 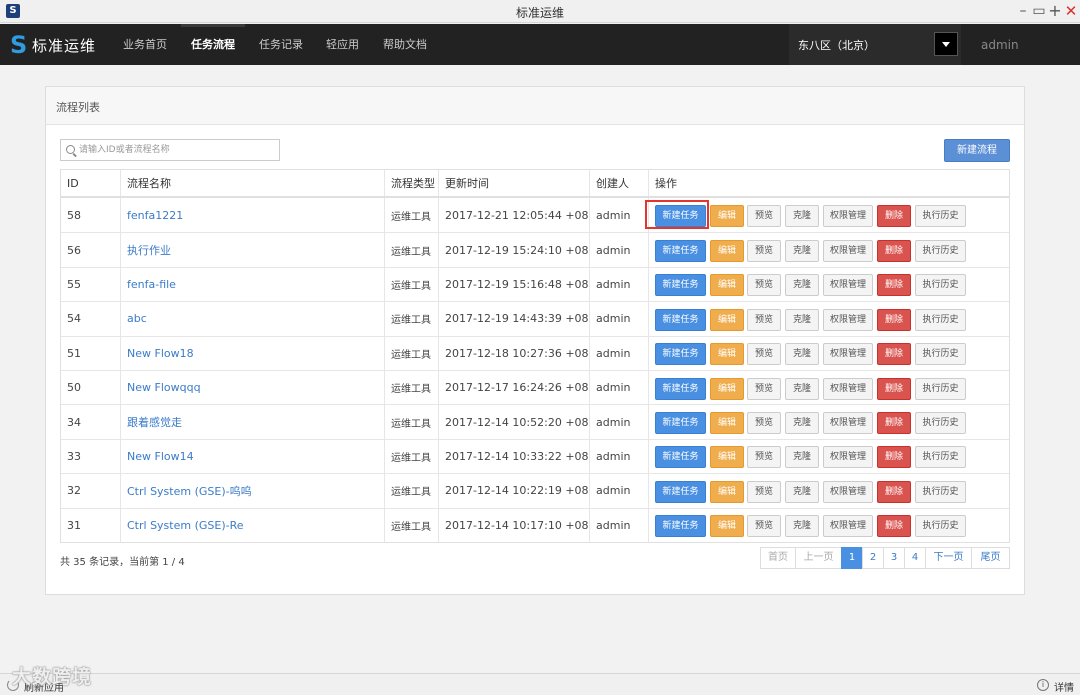 What do you see at coordinates (213, 44) in the screenshot?
I see `nav-item-flows: 任务流程` at bounding box center [213, 44].